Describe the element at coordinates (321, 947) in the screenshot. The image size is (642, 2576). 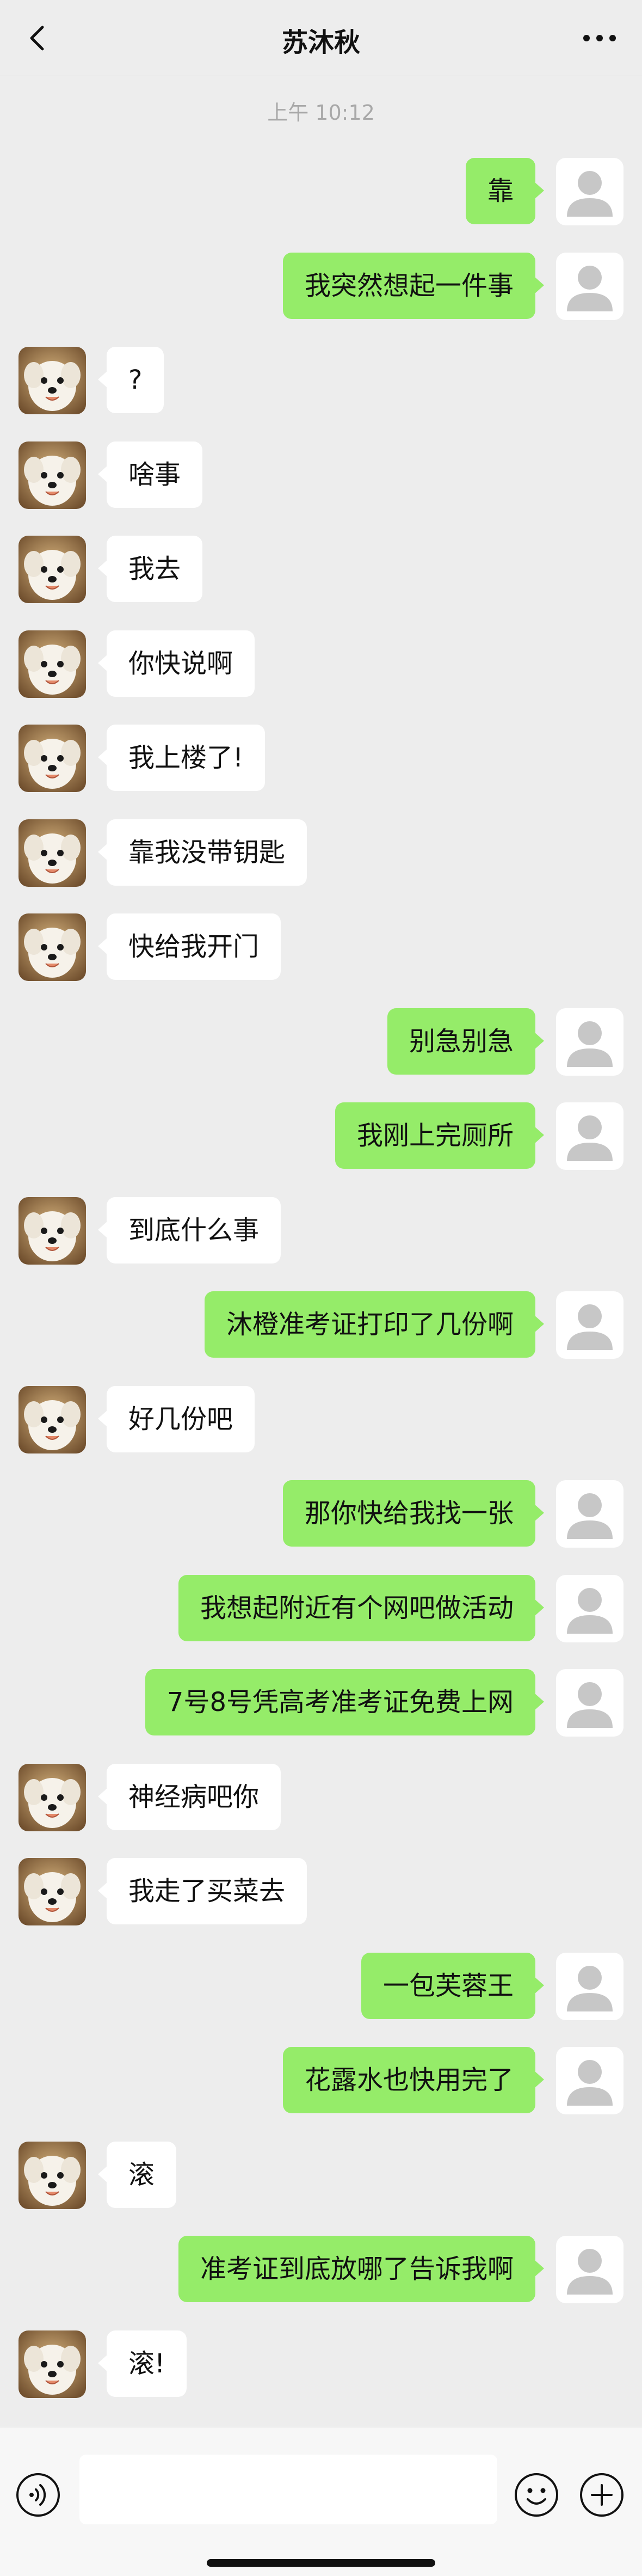
I see `incoming-message: 快给我开门` at that location.